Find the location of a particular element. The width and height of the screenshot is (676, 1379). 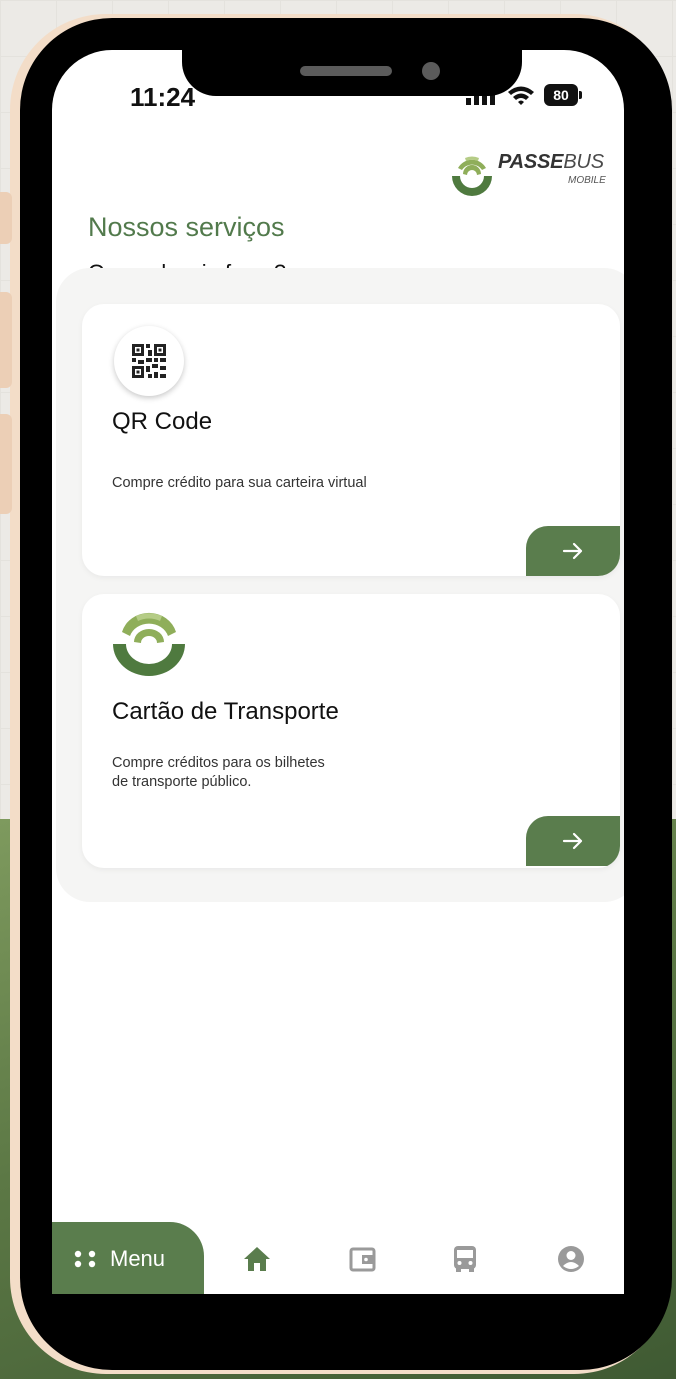

page-title: Nossos serviços is located at coordinates (186, 227).